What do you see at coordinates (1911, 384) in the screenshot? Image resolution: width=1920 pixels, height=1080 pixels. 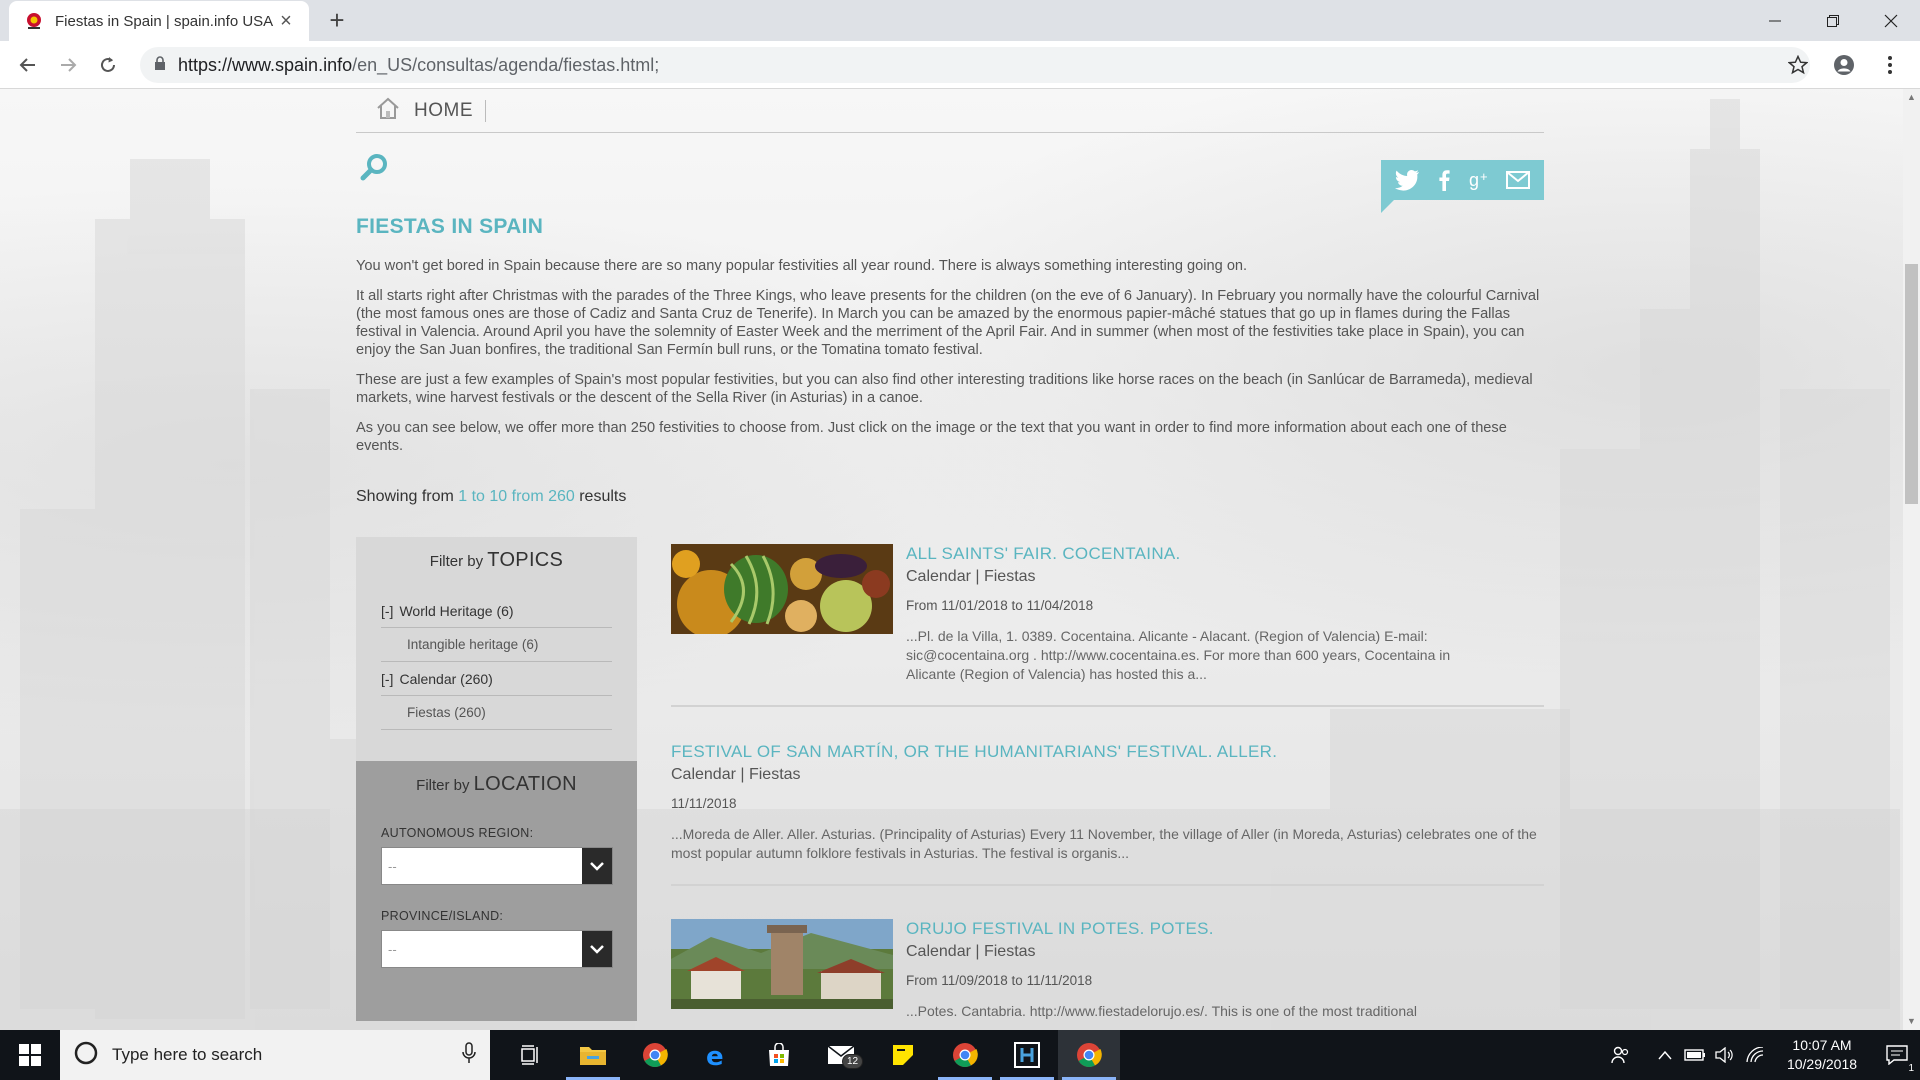 I see `scrollbar-thumb` at bounding box center [1911, 384].